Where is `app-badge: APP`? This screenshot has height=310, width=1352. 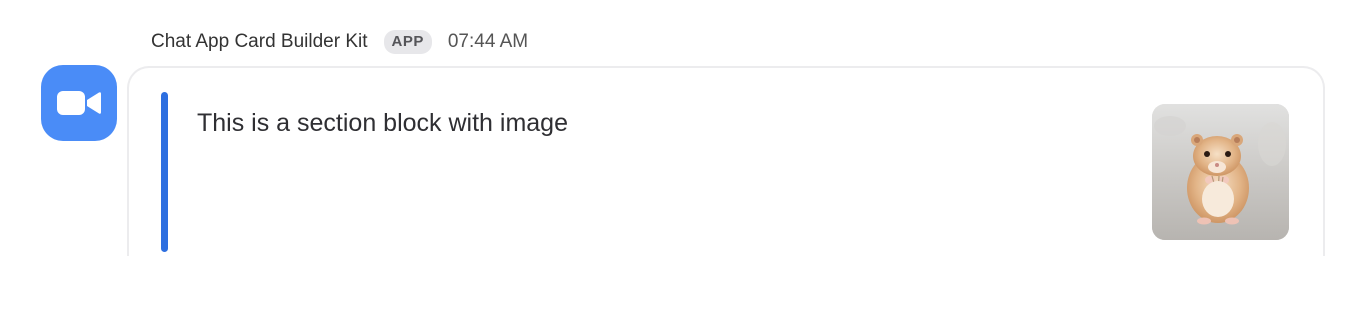
app-badge: APP is located at coordinates (407, 42).